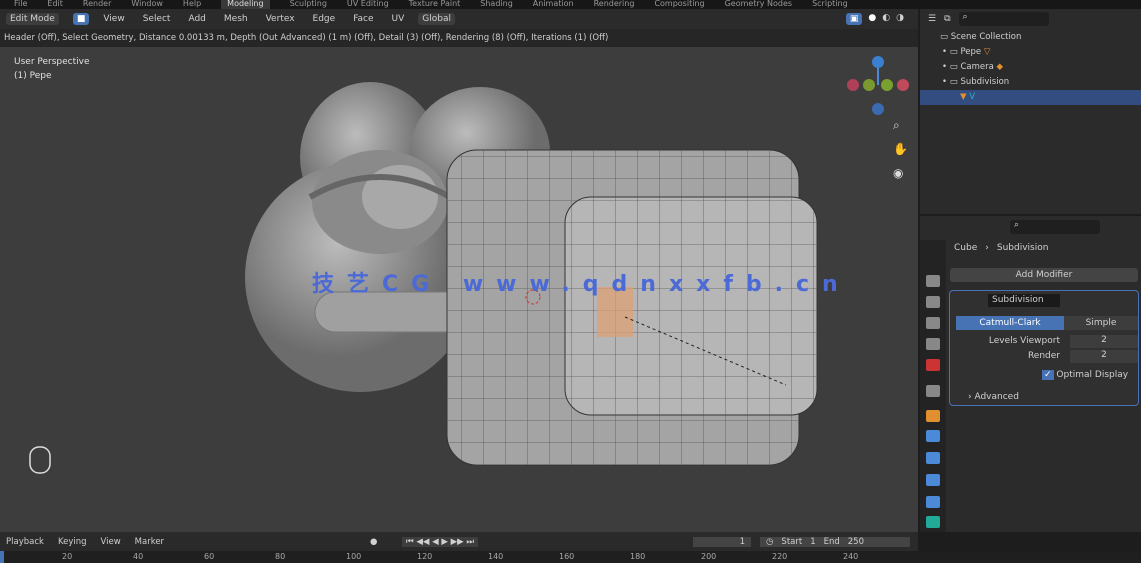 This screenshot has height=563, width=1141. What do you see at coordinates (1085, 375) in the screenshot?
I see `optimal-display-checkbox: ✓ Optimal Display` at bounding box center [1085, 375].